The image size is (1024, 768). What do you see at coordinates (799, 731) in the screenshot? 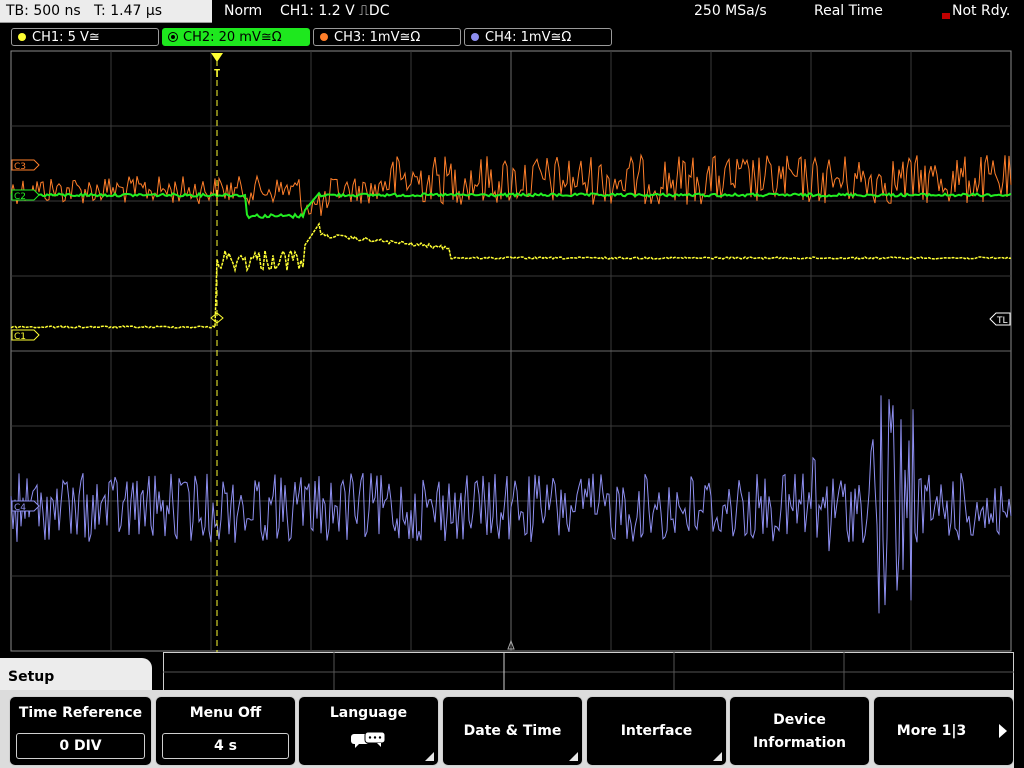
I see `device-information-softkey: Device Information` at bounding box center [799, 731].